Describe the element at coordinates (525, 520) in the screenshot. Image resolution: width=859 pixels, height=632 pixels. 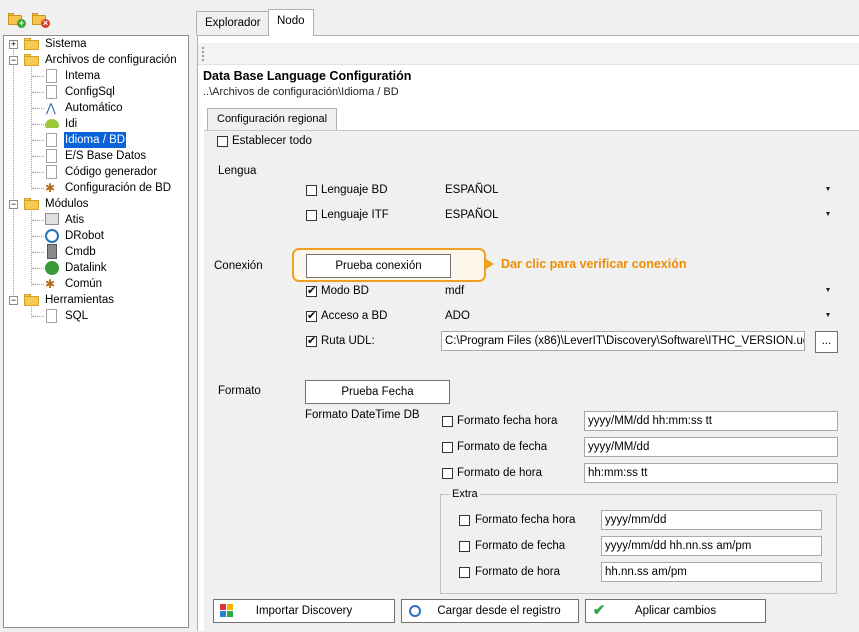
I see `extra-fecha-hora-label: Formato fecha hora` at that location.